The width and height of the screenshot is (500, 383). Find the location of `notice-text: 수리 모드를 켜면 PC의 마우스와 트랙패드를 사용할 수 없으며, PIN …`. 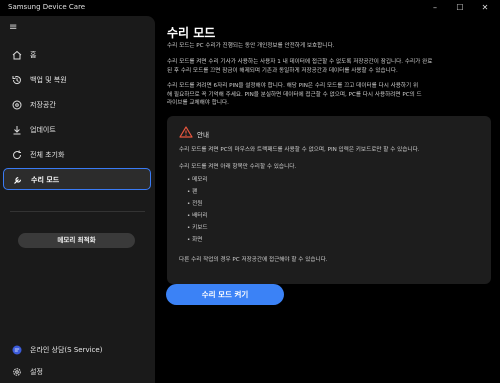

notice-text: 수리 모드를 켜면 PC의 마우스와 트랙패드를 사용할 수 없으며, PIN … is located at coordinates (299, 150).